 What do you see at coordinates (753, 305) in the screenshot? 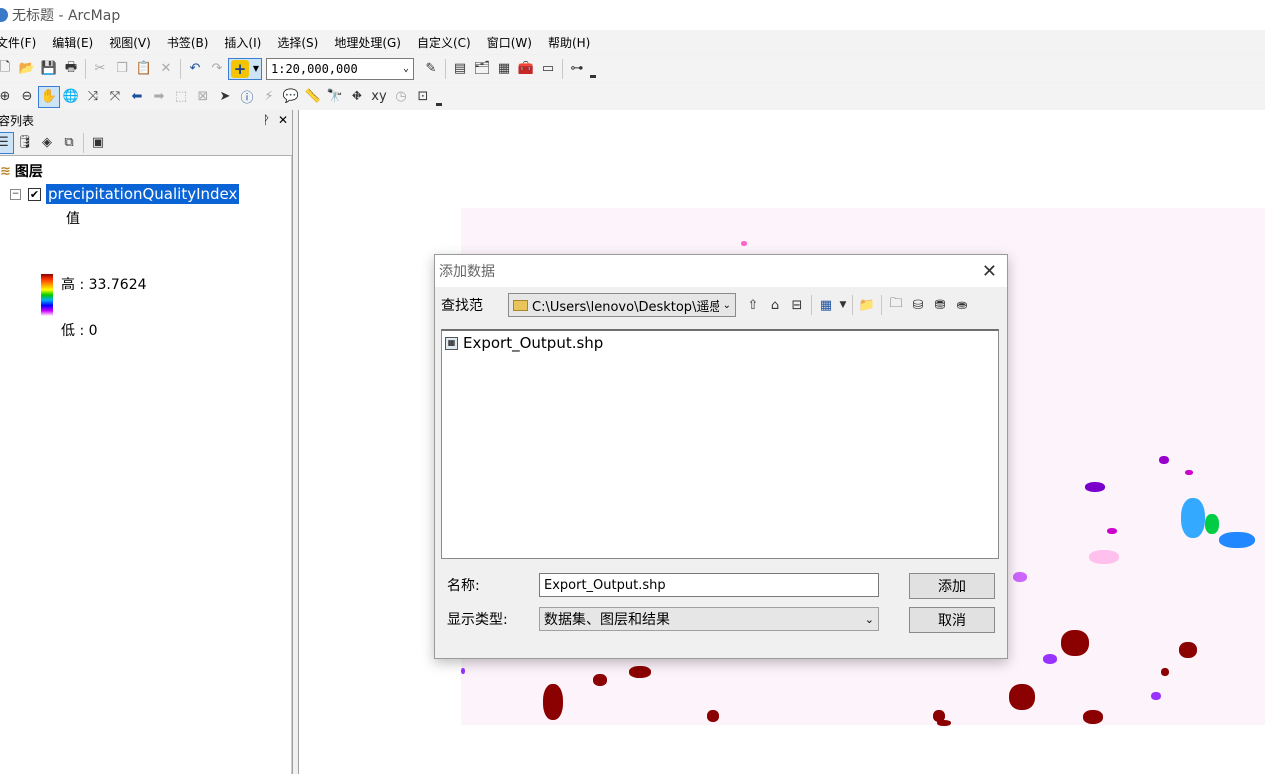
I see `up-one-level-icon: ⇧` at bounding box center [753, 305].